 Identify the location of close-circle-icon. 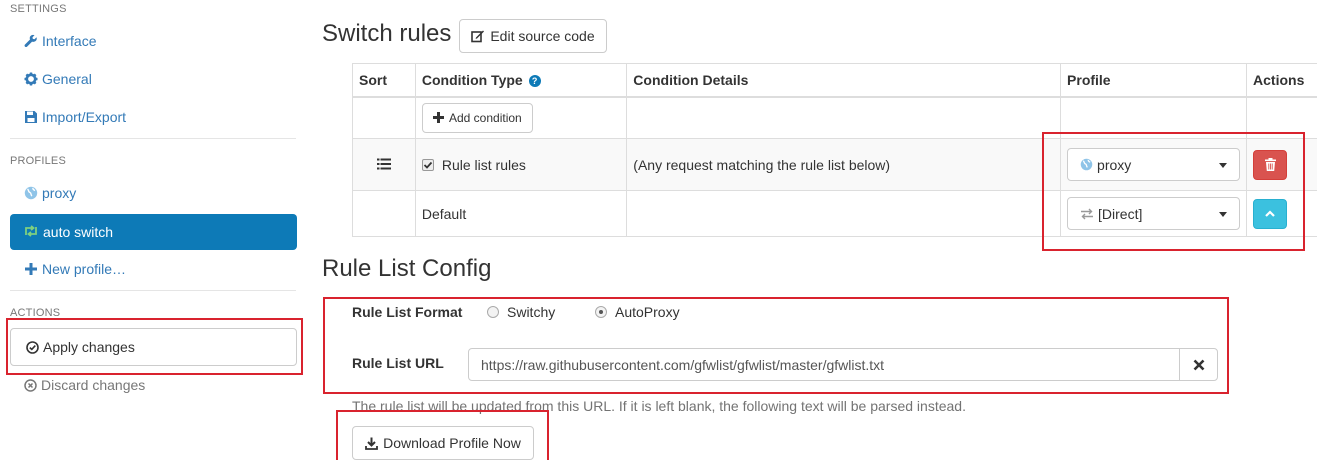
(30, 385).